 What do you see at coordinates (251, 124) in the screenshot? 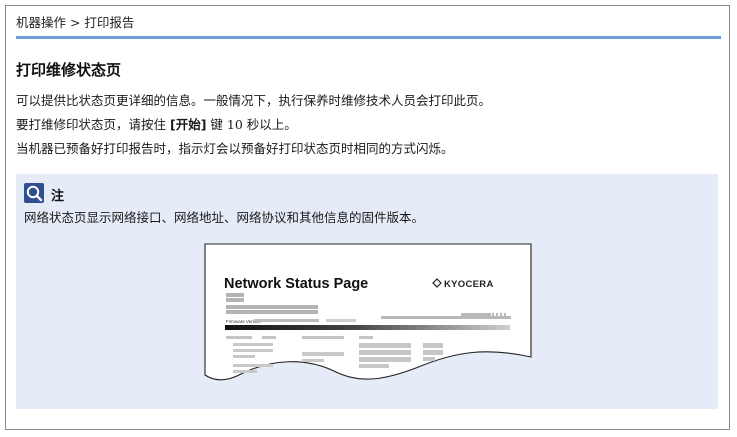
I see `instruction-text-after: 键 10 秒以上。` at bounding box center [251, 124].